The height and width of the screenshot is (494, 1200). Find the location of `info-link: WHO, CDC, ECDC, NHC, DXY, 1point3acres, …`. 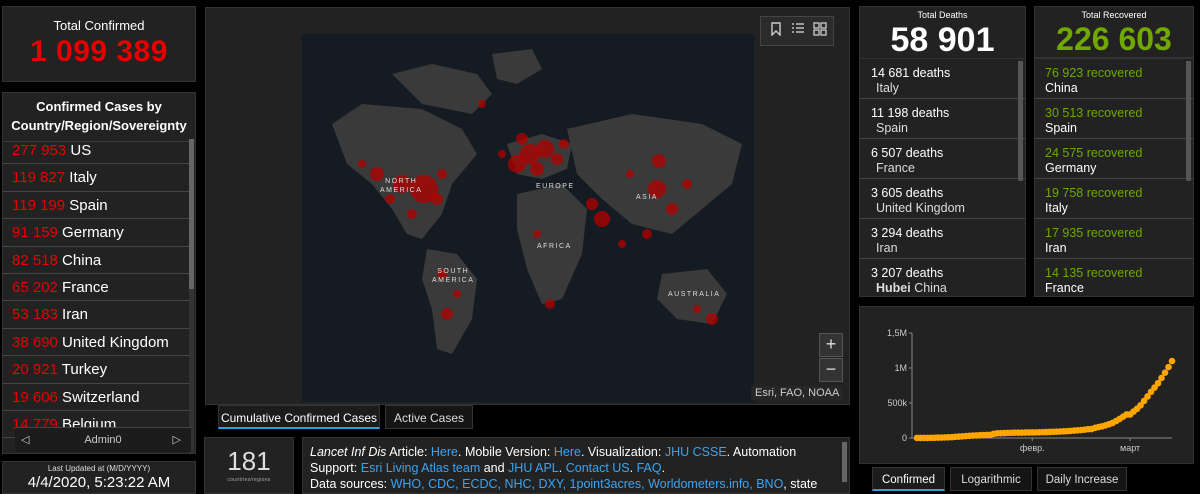

info-link: WHO, CDC, ECDC, NHC, DXY, 1point3acres, … is located at coordinates (587, 484).